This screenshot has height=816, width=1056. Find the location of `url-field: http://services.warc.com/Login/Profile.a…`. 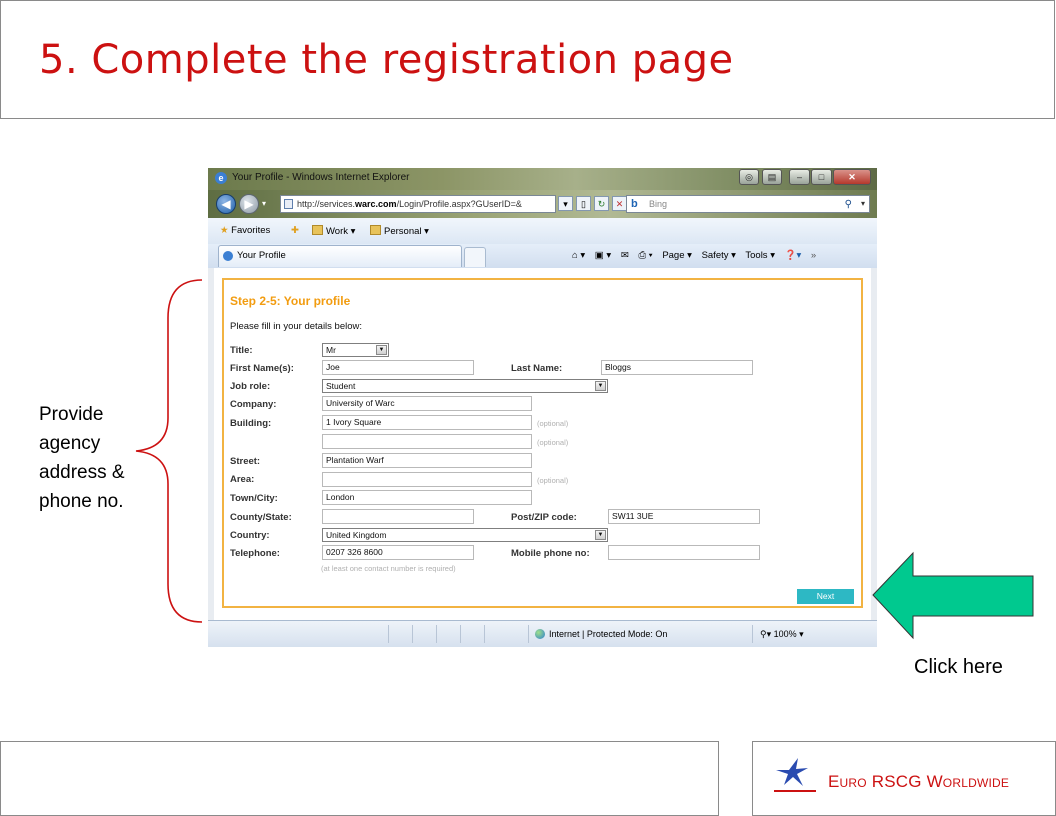

url-field: http://services.warc.com/Login/Profile.a… is located at coordinates (418, 204).